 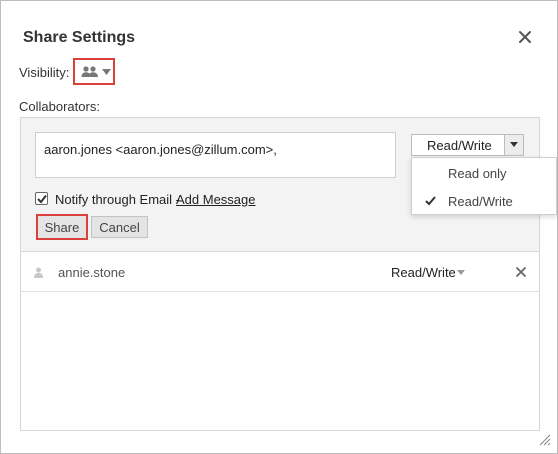 I want to click on recipients-input: aaron.jones <aaron.jones@zillum.com>,, so click(x=215, y=155).